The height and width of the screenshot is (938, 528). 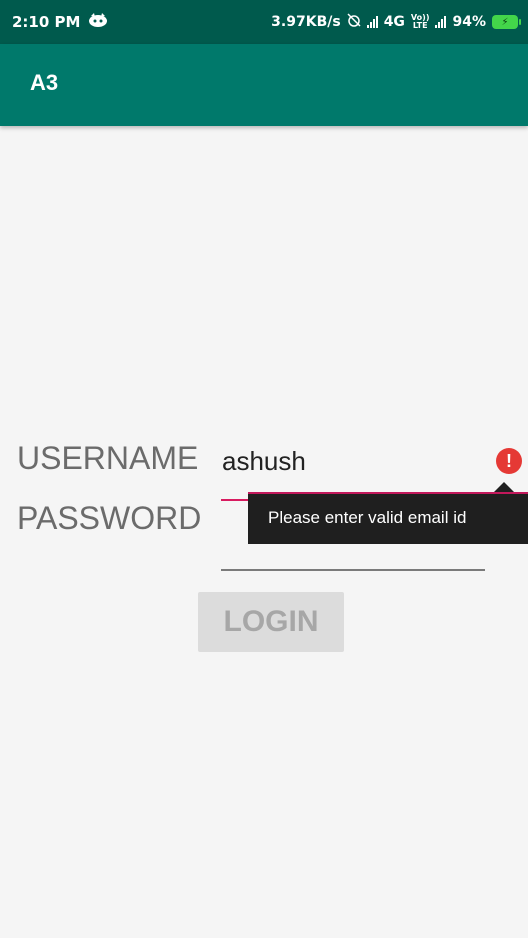 What do you see at coordinates (353, 570) in the screenshot?
I see `password-input` at bounding box center [353, 570].